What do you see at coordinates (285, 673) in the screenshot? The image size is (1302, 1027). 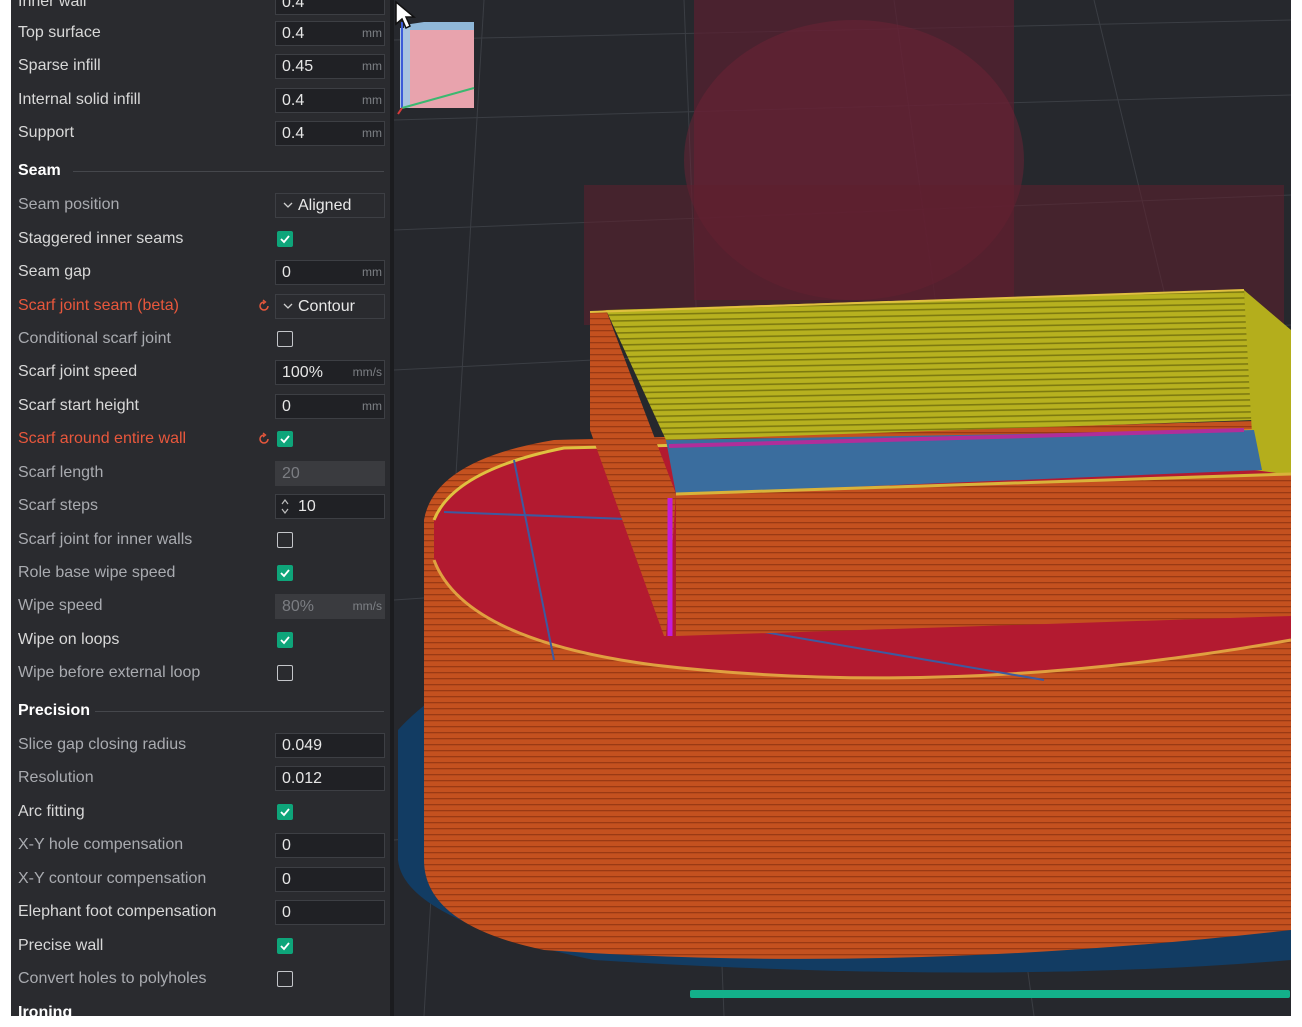 I see `wipe-before-external-checkbox` at bounding box center [285, 673].